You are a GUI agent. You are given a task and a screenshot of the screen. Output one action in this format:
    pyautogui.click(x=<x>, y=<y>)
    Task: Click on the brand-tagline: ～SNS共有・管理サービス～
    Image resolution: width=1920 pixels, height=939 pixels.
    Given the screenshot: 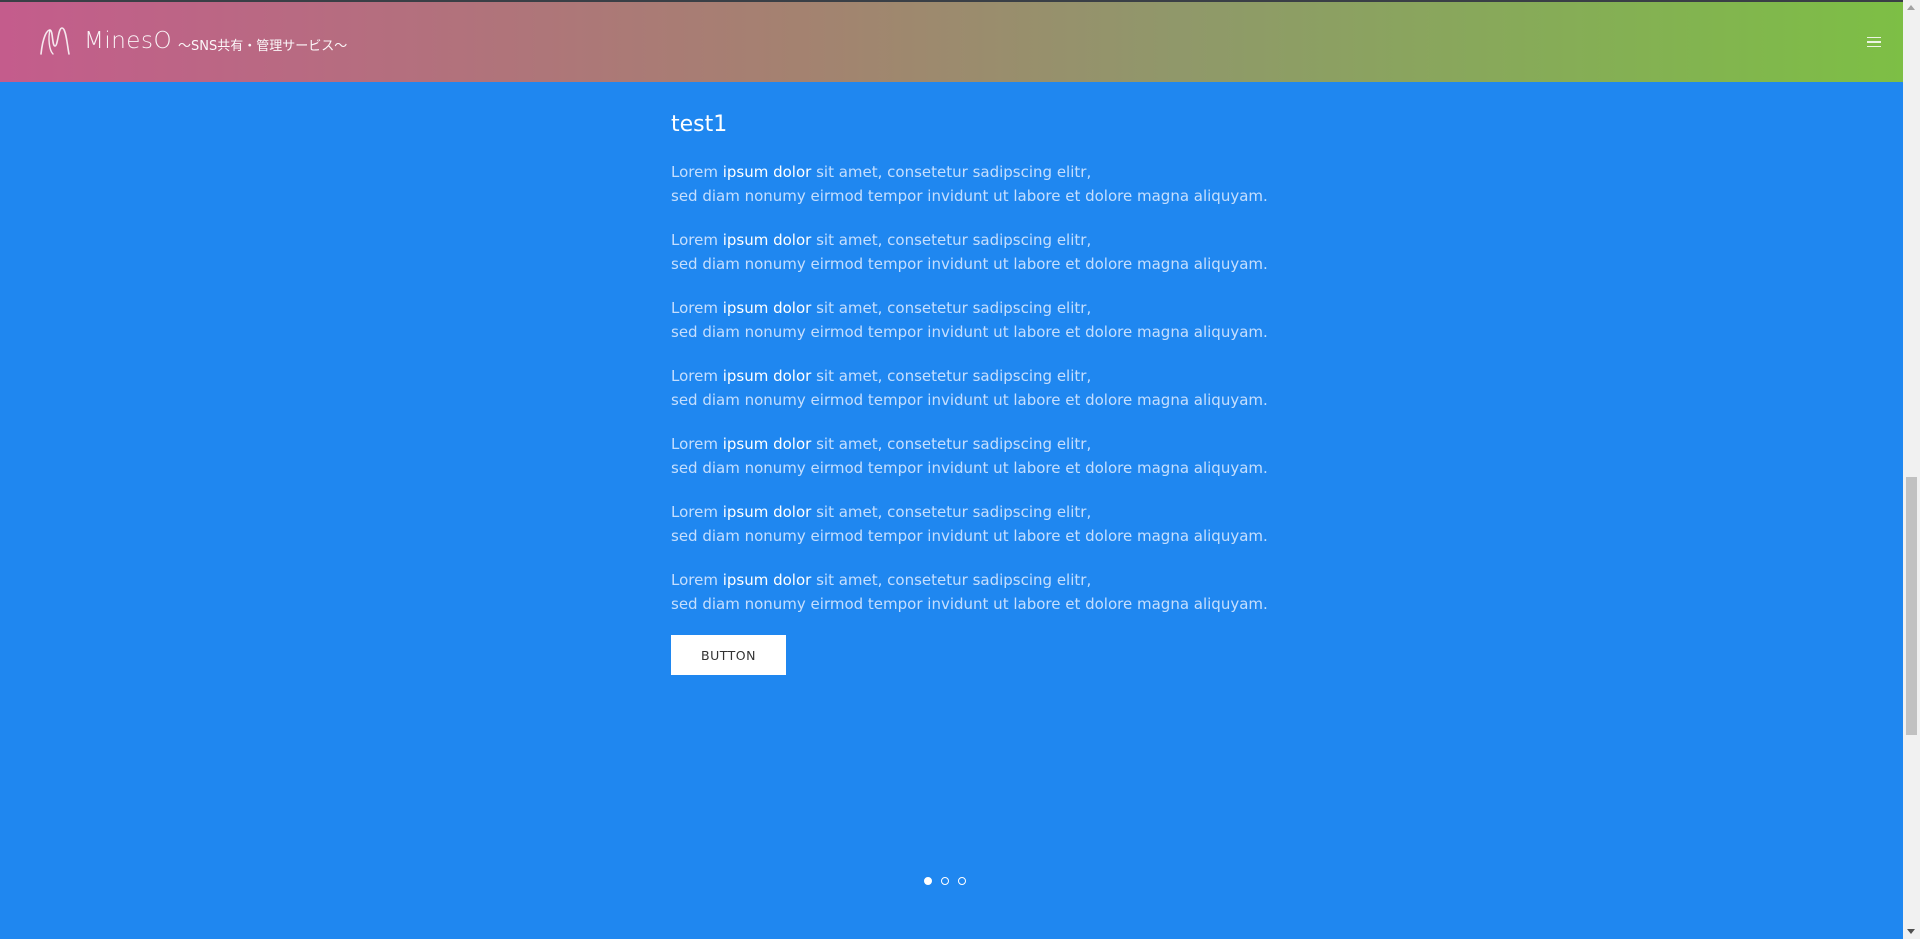 What is the action you would take?
    pyautogui.click(x=263, y=46)
    